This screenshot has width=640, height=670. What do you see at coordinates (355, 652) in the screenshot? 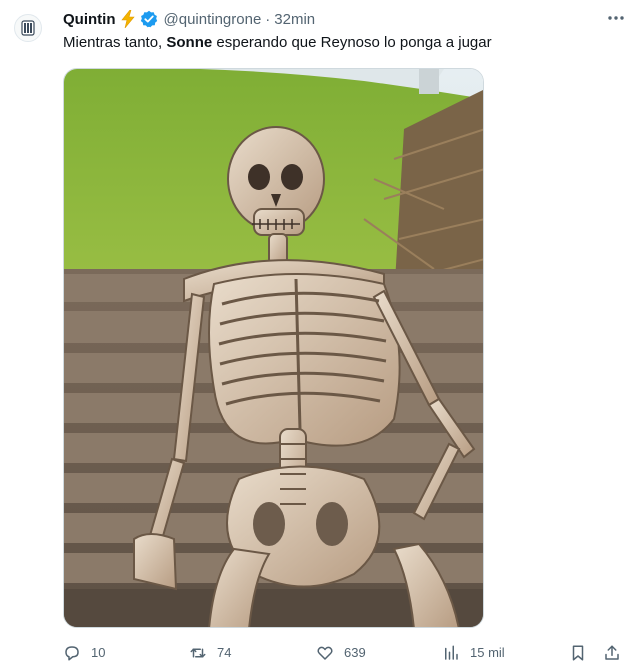
I see `like-count: 639` at bounding box center [355, 652].